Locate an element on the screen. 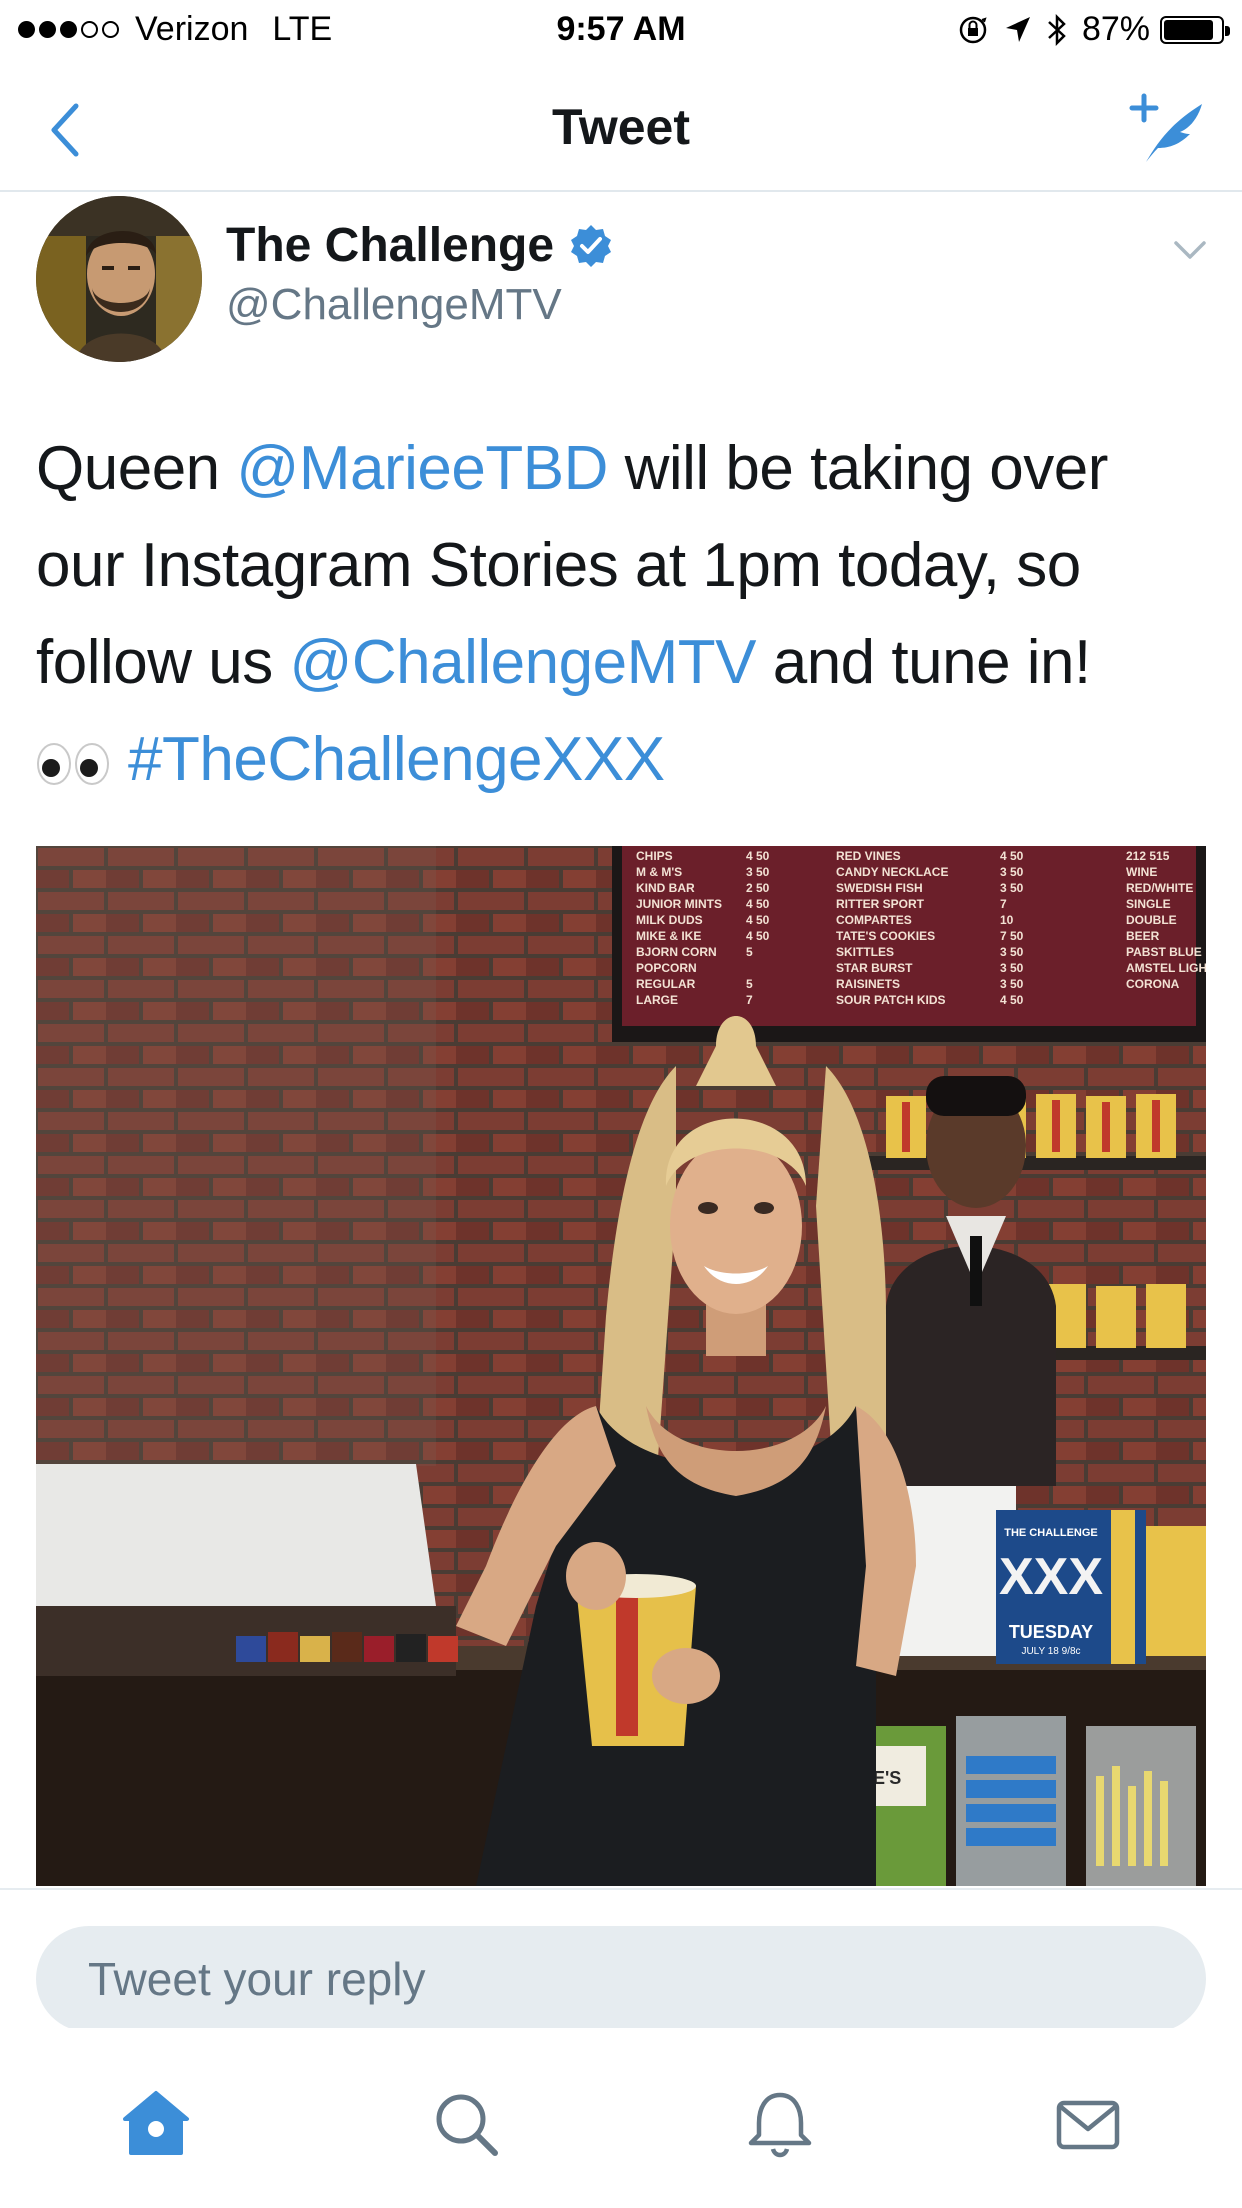 The image size is (1242, 2208). menu-item: AMSTEL LIGHT is located at coordinates (1166, 968).